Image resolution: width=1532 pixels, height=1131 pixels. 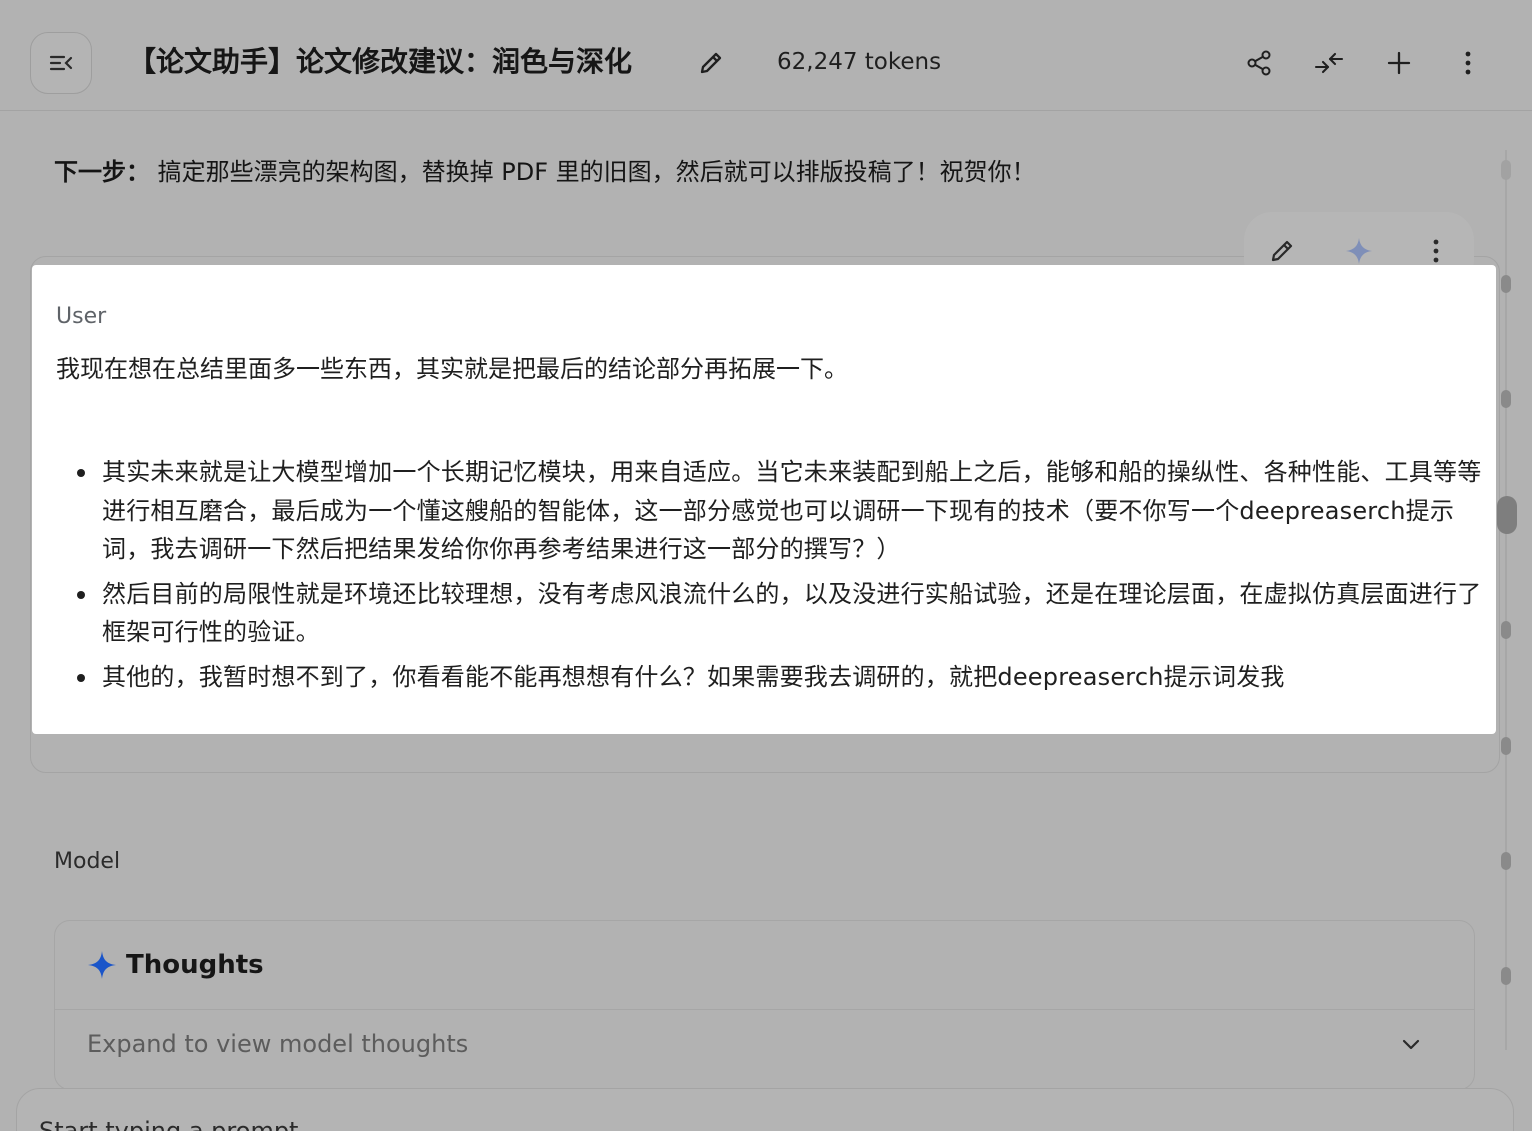 I want to click on next-step-text: 搞定那些漂亮的架构图，替换掉 PDF 里的旧图，然后就可以排版投稿了！祝贺你！, so click(x=593, y=172).